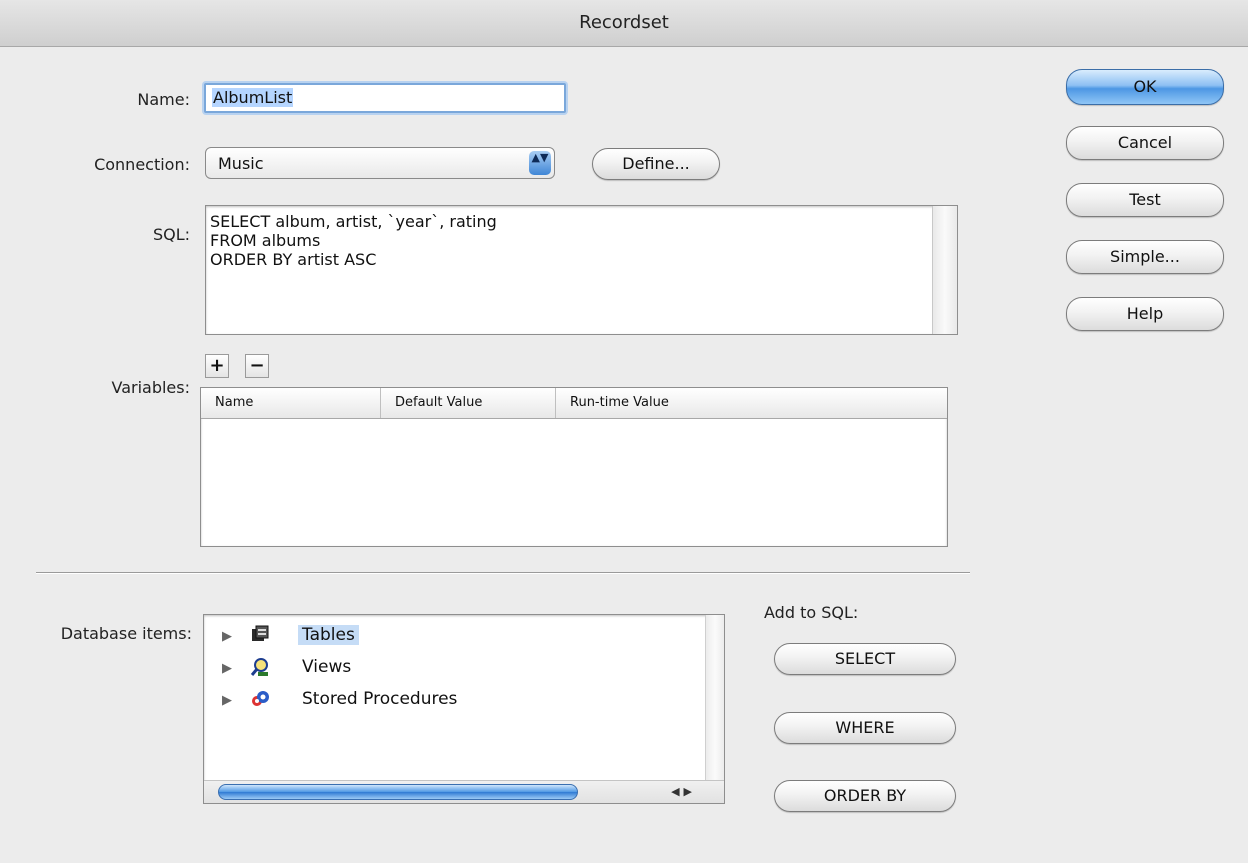  I want to click on tree-item-label: Views, so click(327, 667).